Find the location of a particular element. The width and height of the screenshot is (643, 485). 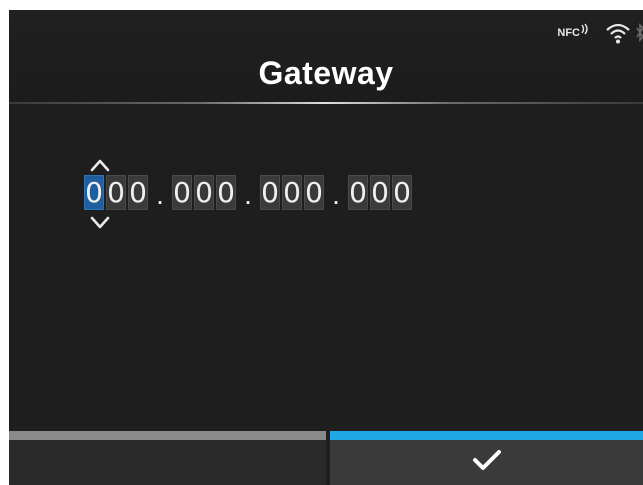

footer-buttons is located at coordinates (326, 458).